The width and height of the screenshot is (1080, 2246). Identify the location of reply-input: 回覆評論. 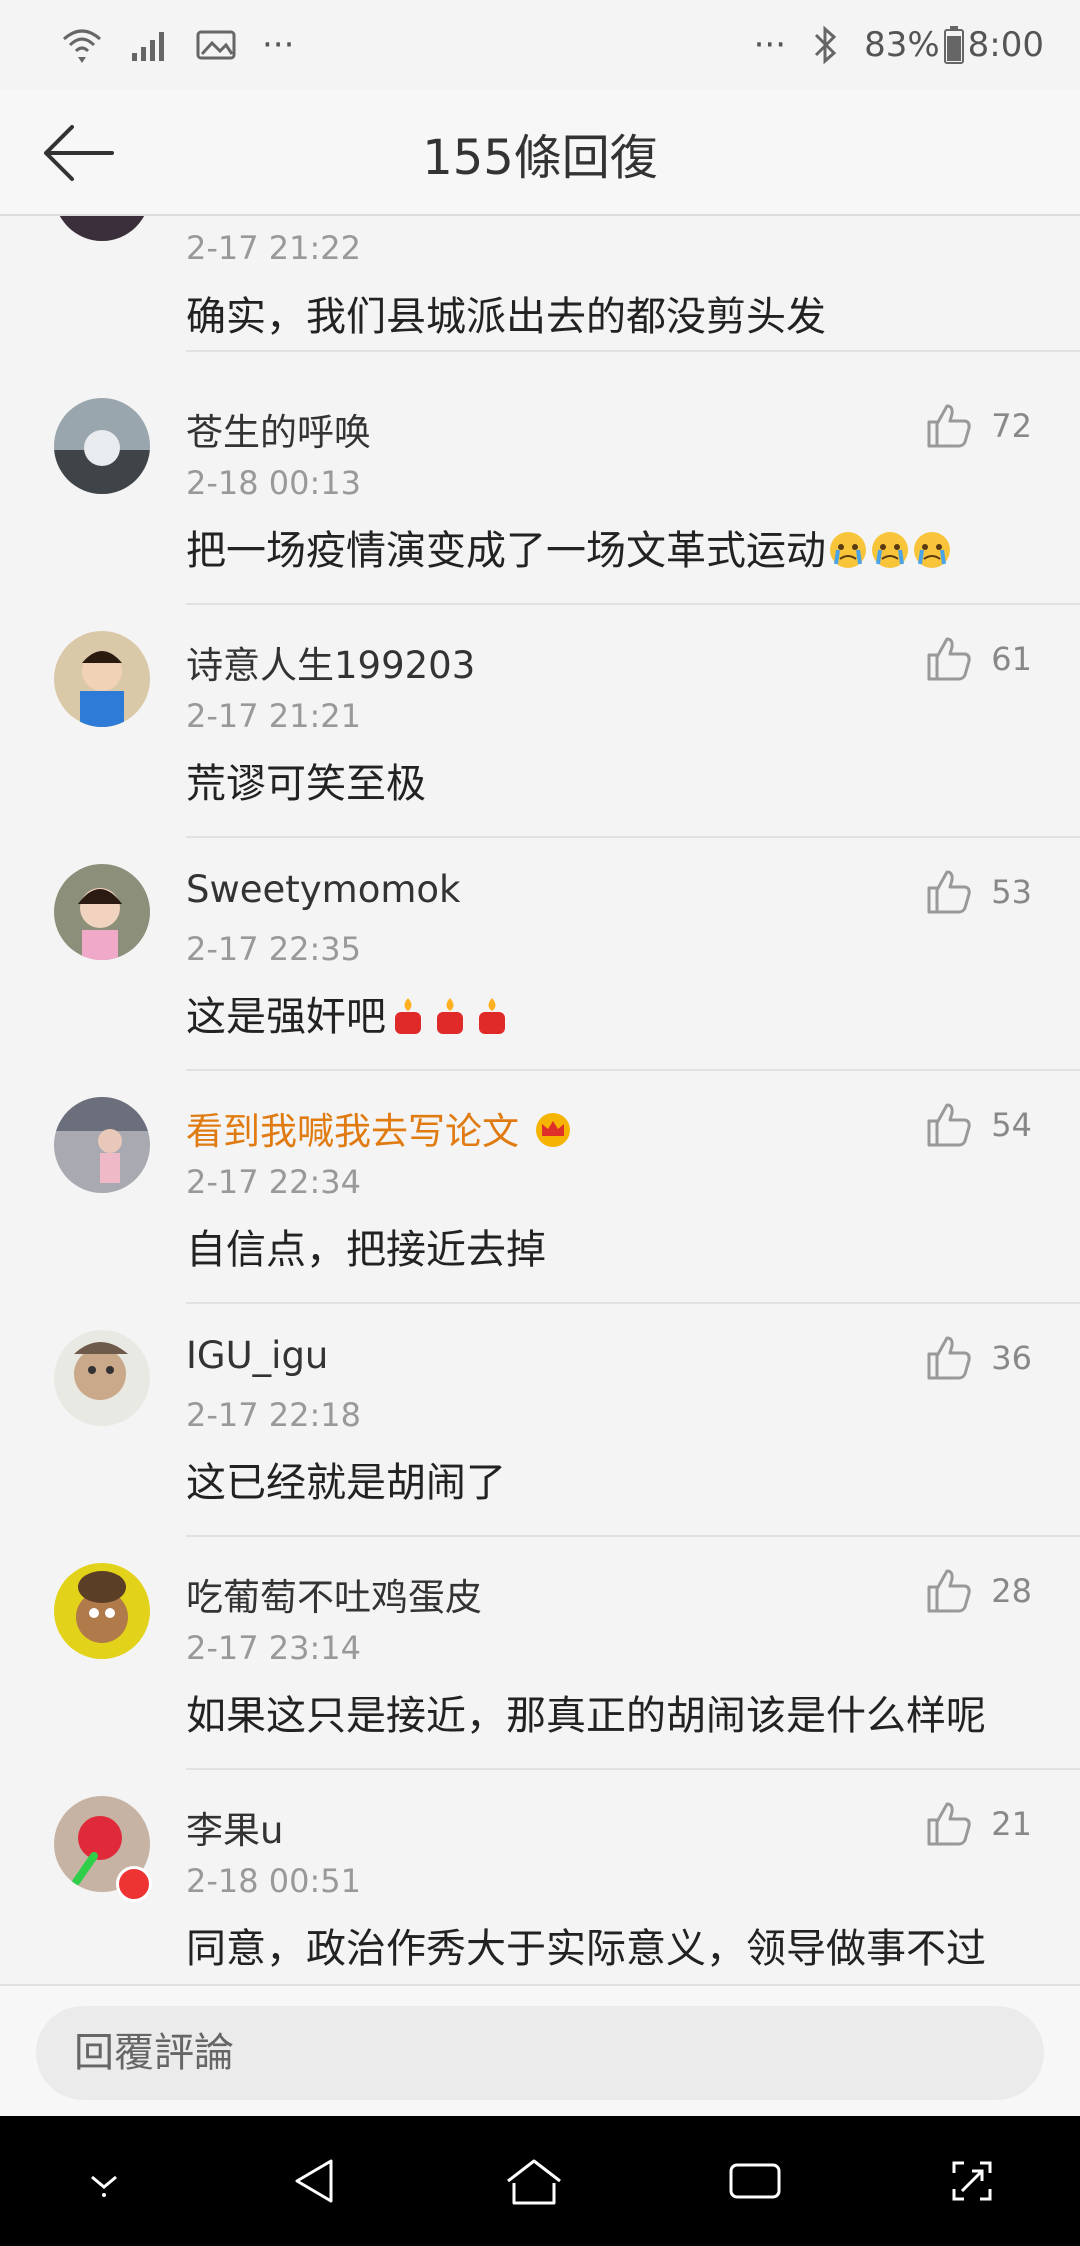
(540, 2053).